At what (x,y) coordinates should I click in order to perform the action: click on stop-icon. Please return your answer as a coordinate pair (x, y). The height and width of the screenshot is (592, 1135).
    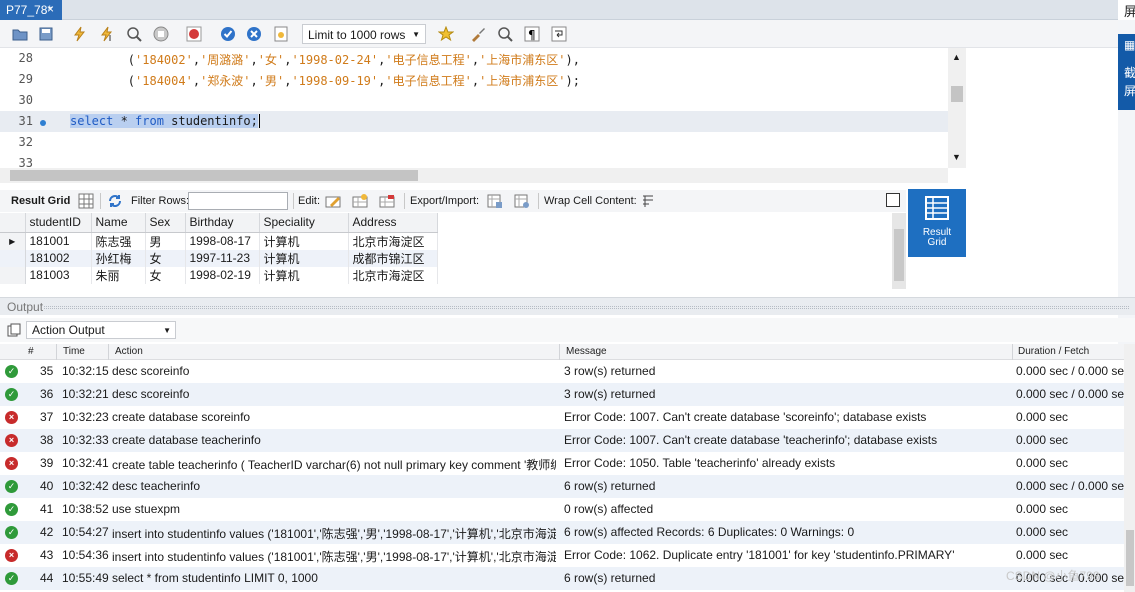
    Looking at the image, I should click on (161, 34).